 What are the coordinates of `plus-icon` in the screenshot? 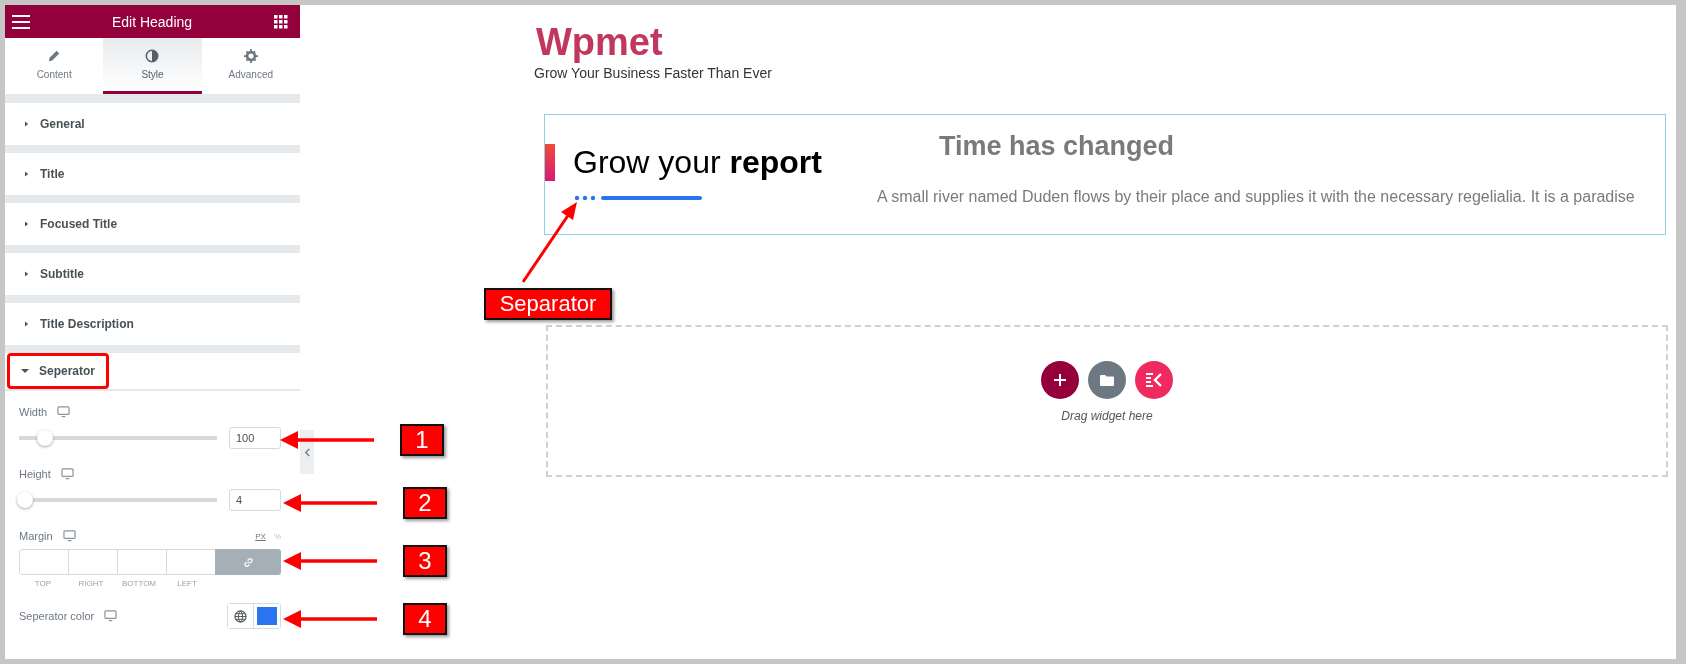 It's located at (1060, 380).